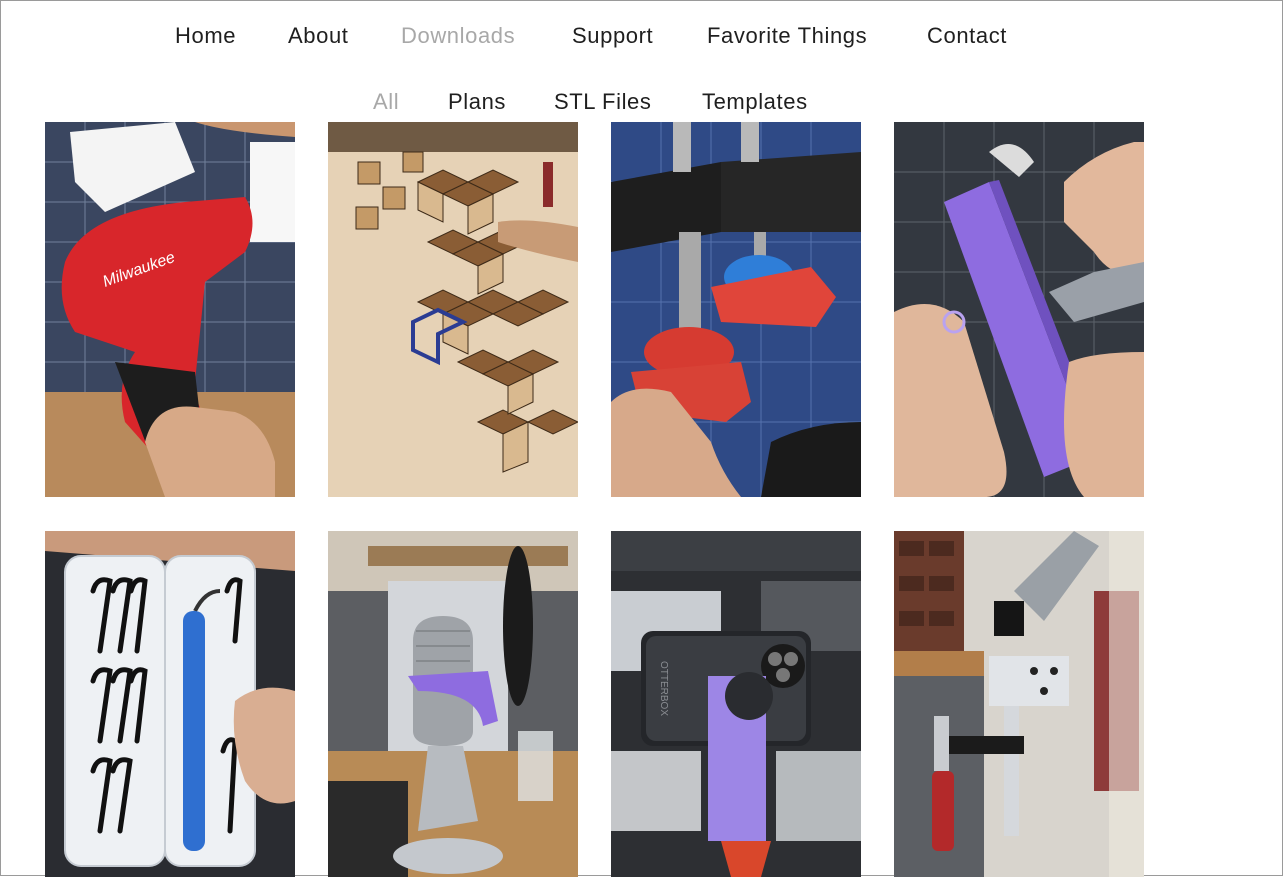 This screenshot has width=1283, height=877. I want to click on nav-downloads: Downloads, so click(458, 36).